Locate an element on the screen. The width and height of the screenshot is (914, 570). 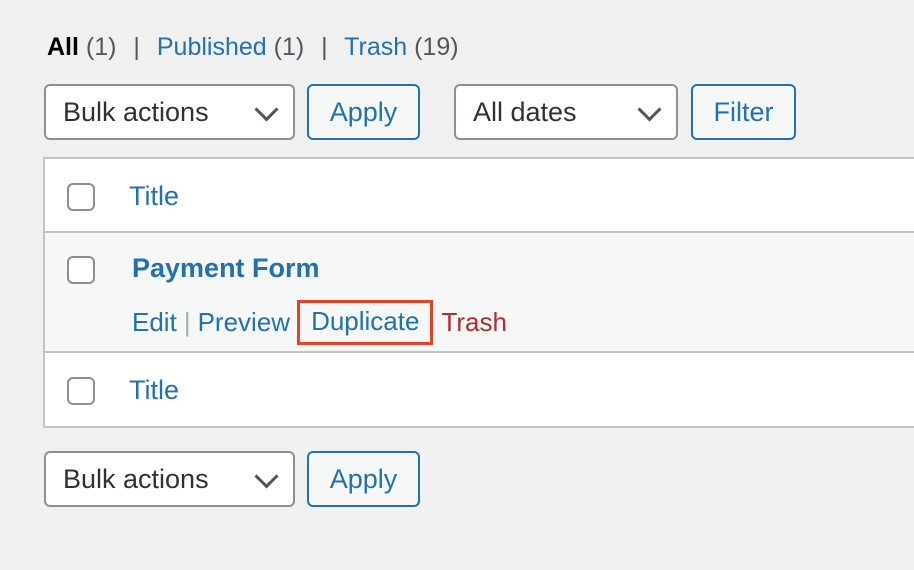
duplicate-highlight-box: Duplicate is located at coordinates (365, 322).